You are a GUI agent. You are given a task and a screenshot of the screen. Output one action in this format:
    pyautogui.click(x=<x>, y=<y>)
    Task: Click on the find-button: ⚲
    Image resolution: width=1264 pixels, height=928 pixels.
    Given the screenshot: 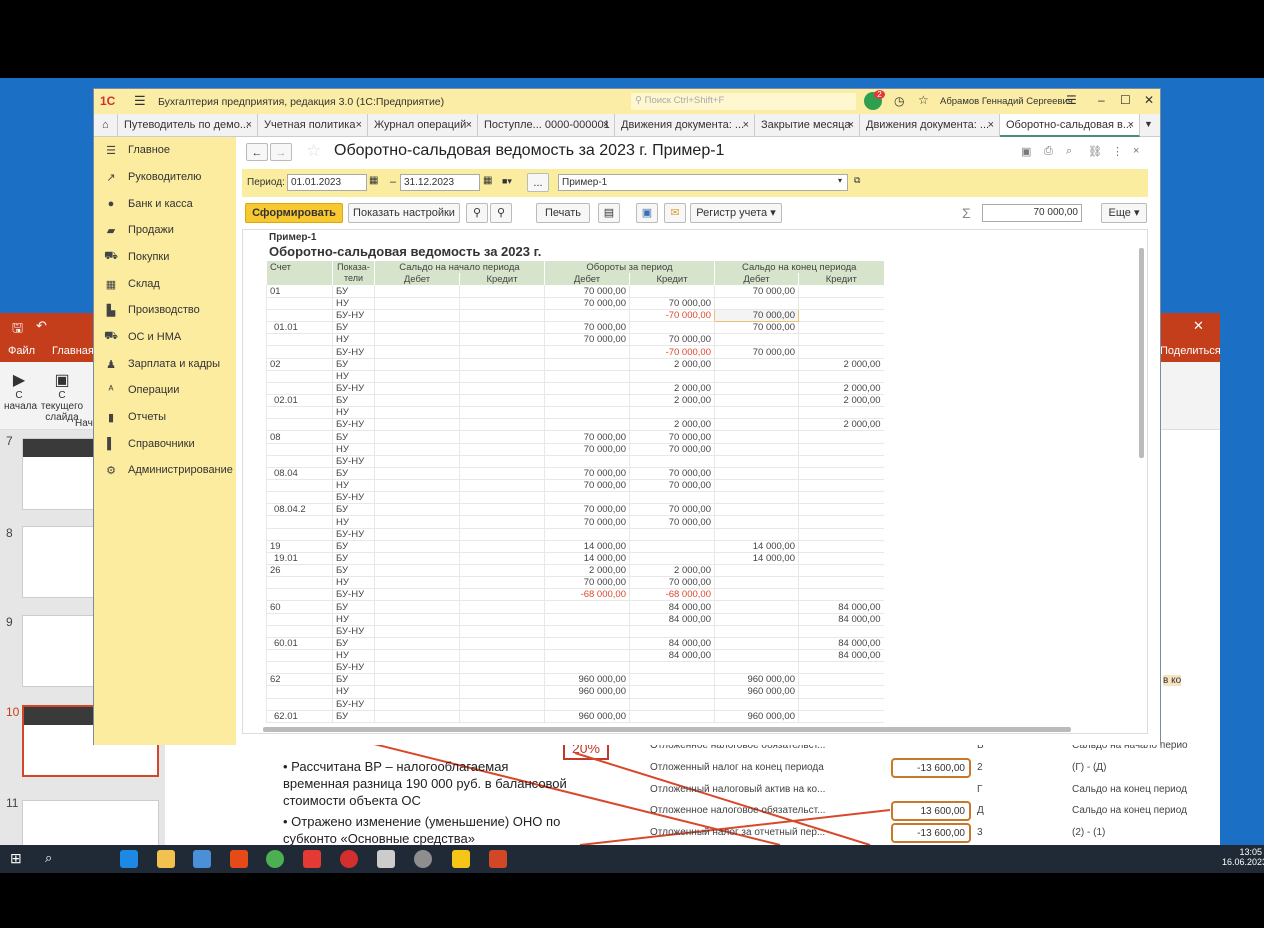 What is the action you would take?
    pyautogui.click(x=477, y=213)
    